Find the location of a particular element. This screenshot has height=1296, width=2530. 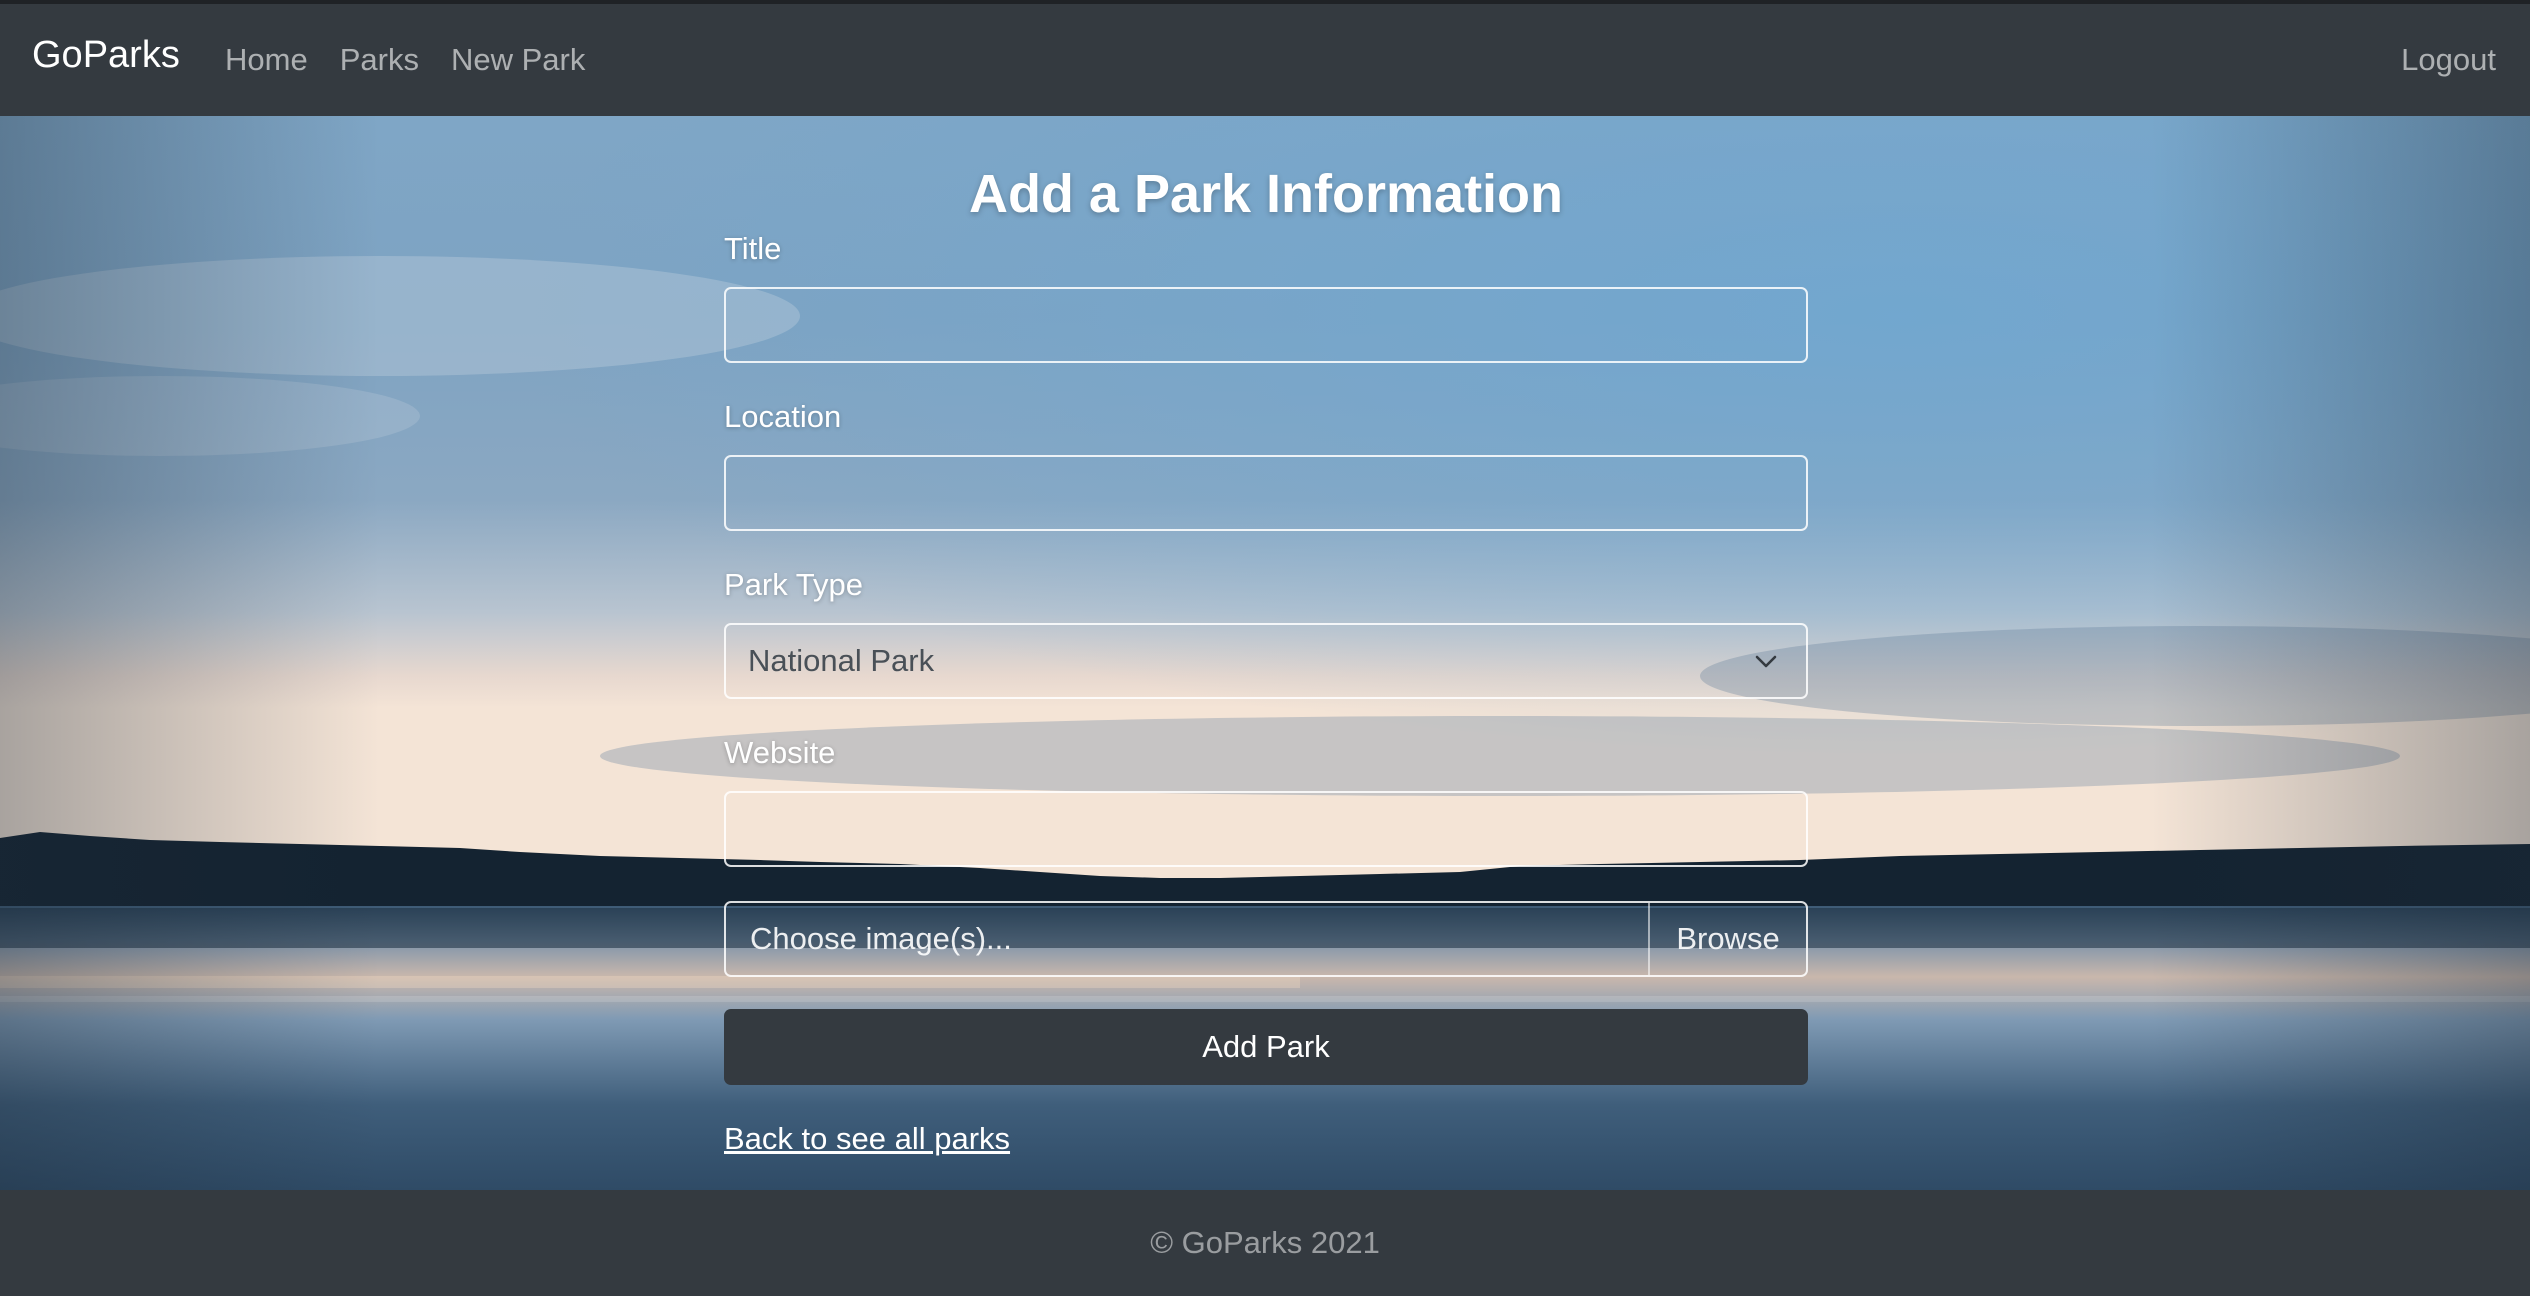

nav-link-new-park: New Park is located at coordinates (518, 60).